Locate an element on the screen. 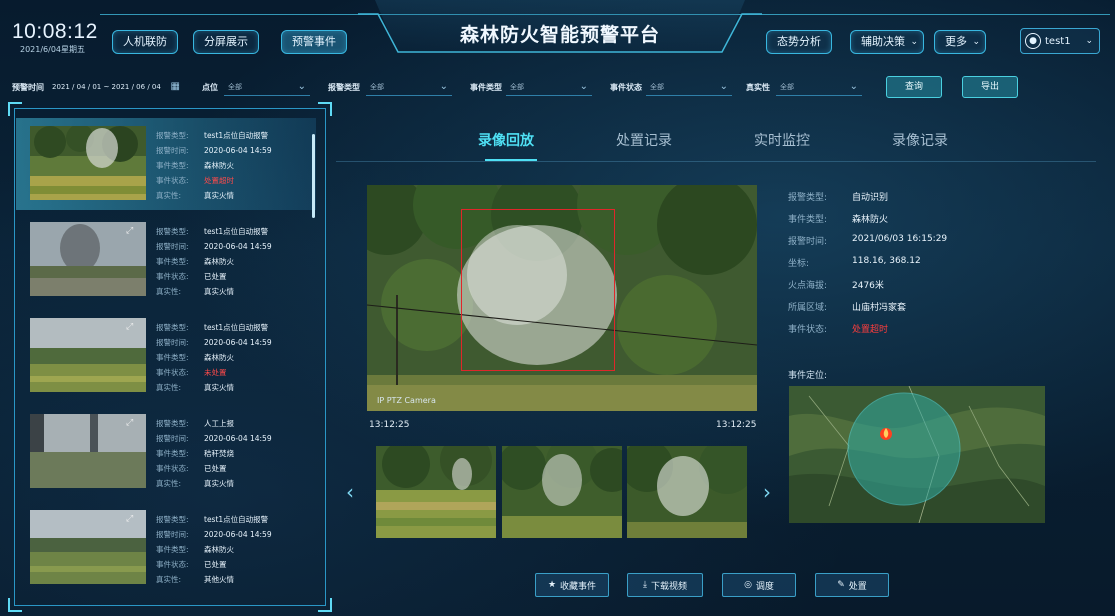  filter-truth-select: 全部 ⌄ is located at coordinates (819, 87).